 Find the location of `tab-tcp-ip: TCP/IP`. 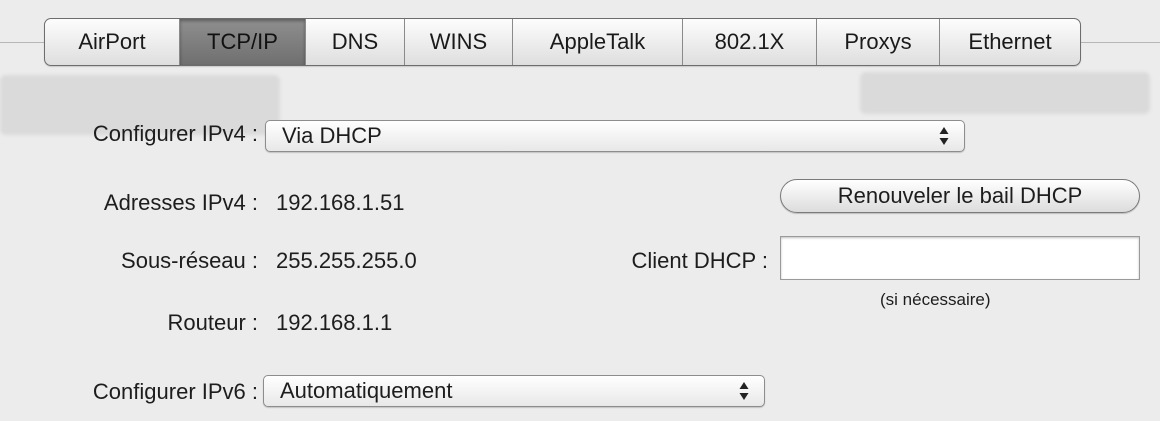

tab-tcp-ip: TCP/IP is located at coordinates (242, 42).